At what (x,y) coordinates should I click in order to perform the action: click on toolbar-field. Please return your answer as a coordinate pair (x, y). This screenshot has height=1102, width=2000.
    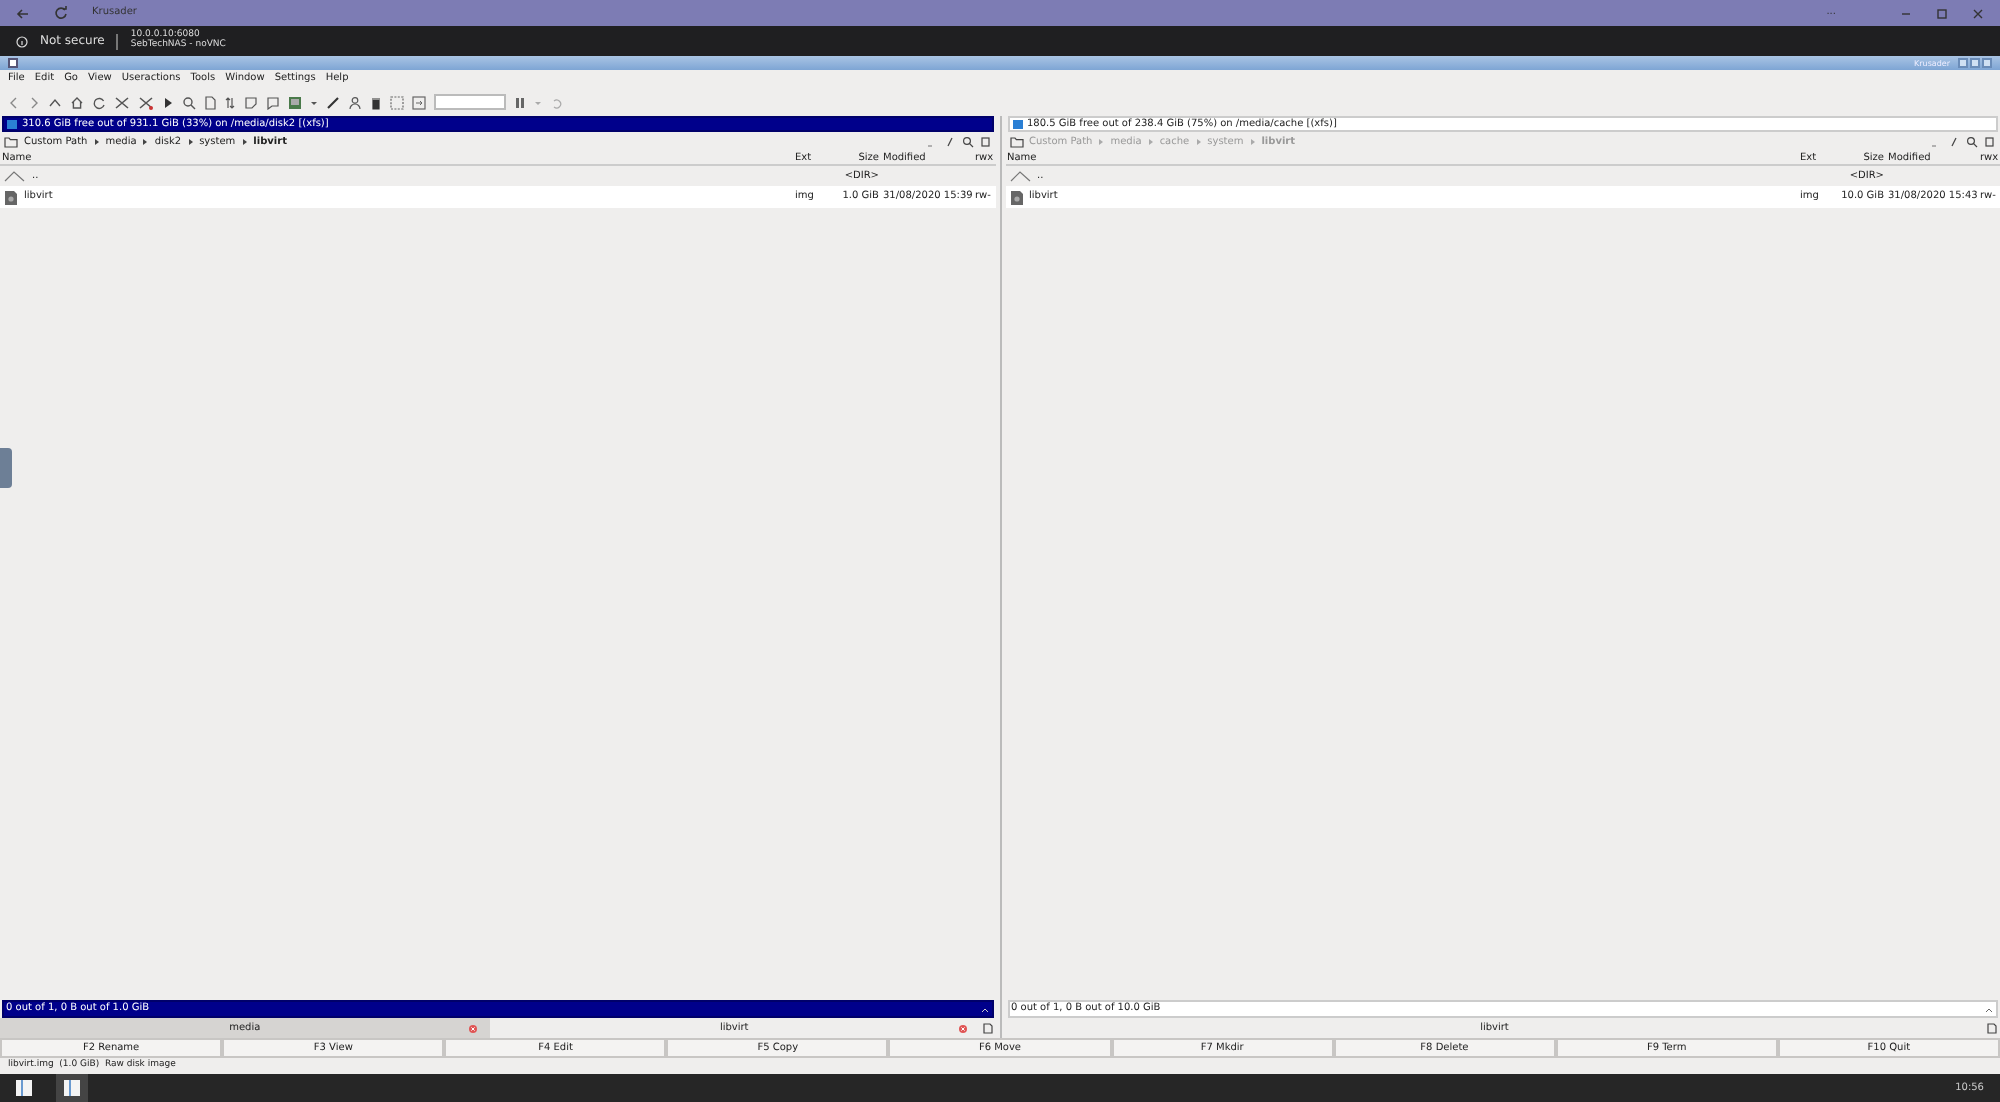
    Looking at the image, I should click on (470, 102).